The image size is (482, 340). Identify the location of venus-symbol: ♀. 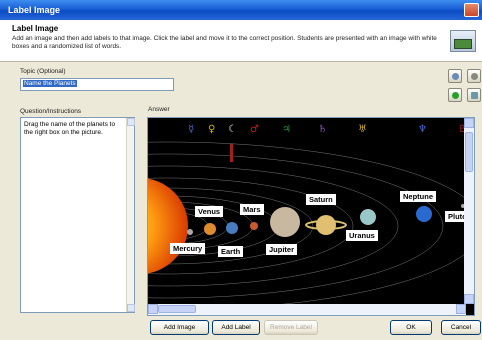
(212, 129).